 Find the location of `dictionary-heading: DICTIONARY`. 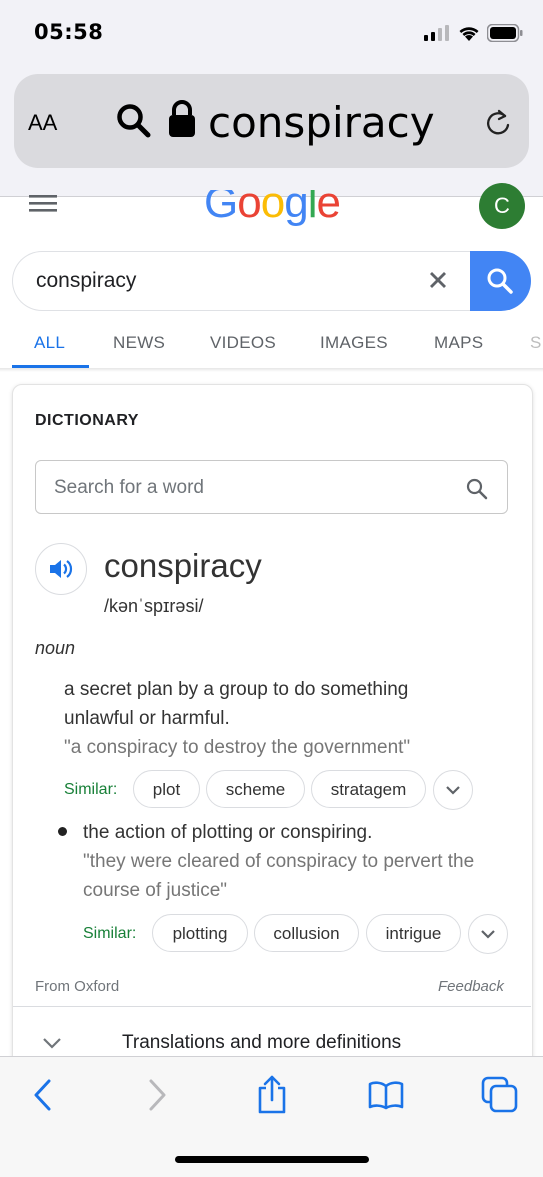

dictionary-heading: DICTIONARY is located at coordinates (87, 420).